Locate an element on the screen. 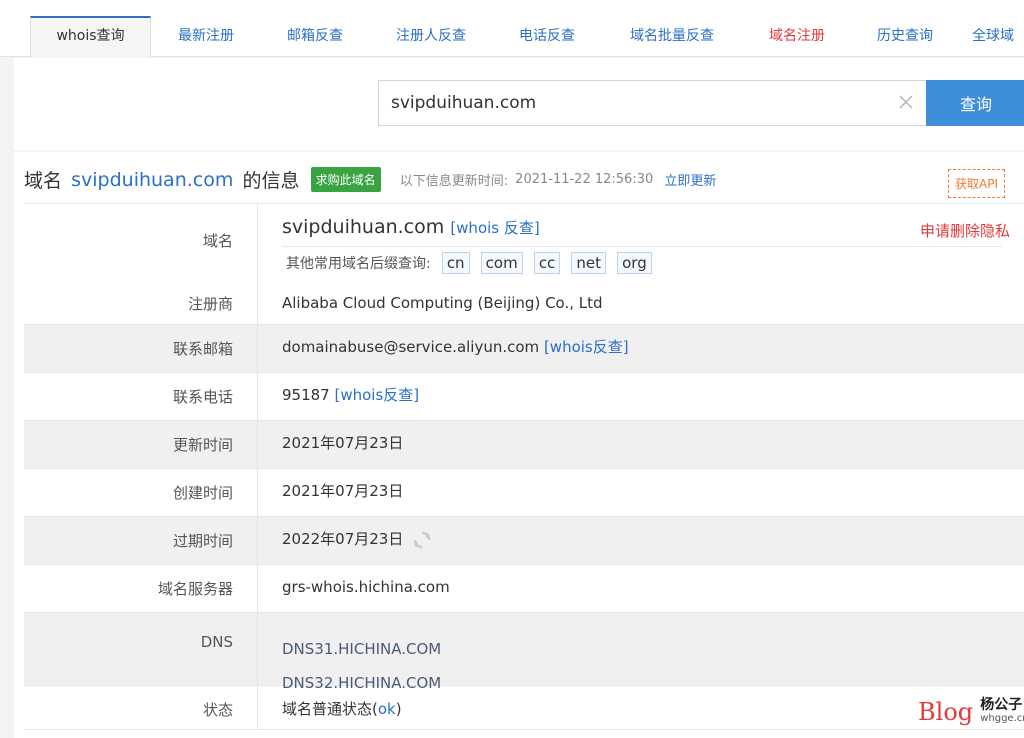  email-label: 联系邮箱 is located at coordinates (141, 348).